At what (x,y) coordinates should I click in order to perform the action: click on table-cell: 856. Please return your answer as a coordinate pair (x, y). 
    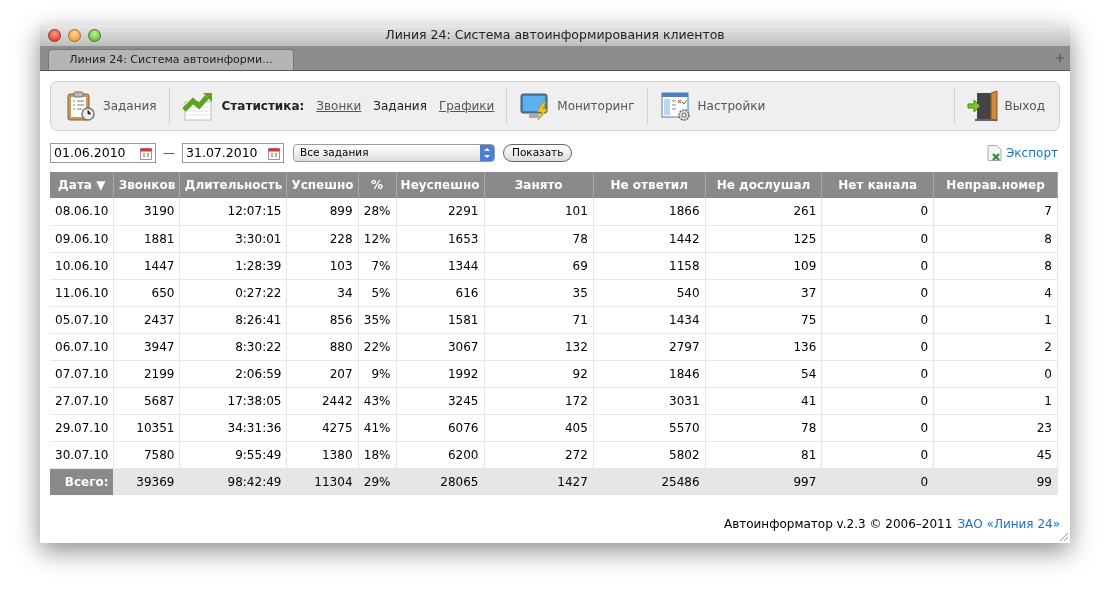
    Looking at the image, I should click on (322, 319).